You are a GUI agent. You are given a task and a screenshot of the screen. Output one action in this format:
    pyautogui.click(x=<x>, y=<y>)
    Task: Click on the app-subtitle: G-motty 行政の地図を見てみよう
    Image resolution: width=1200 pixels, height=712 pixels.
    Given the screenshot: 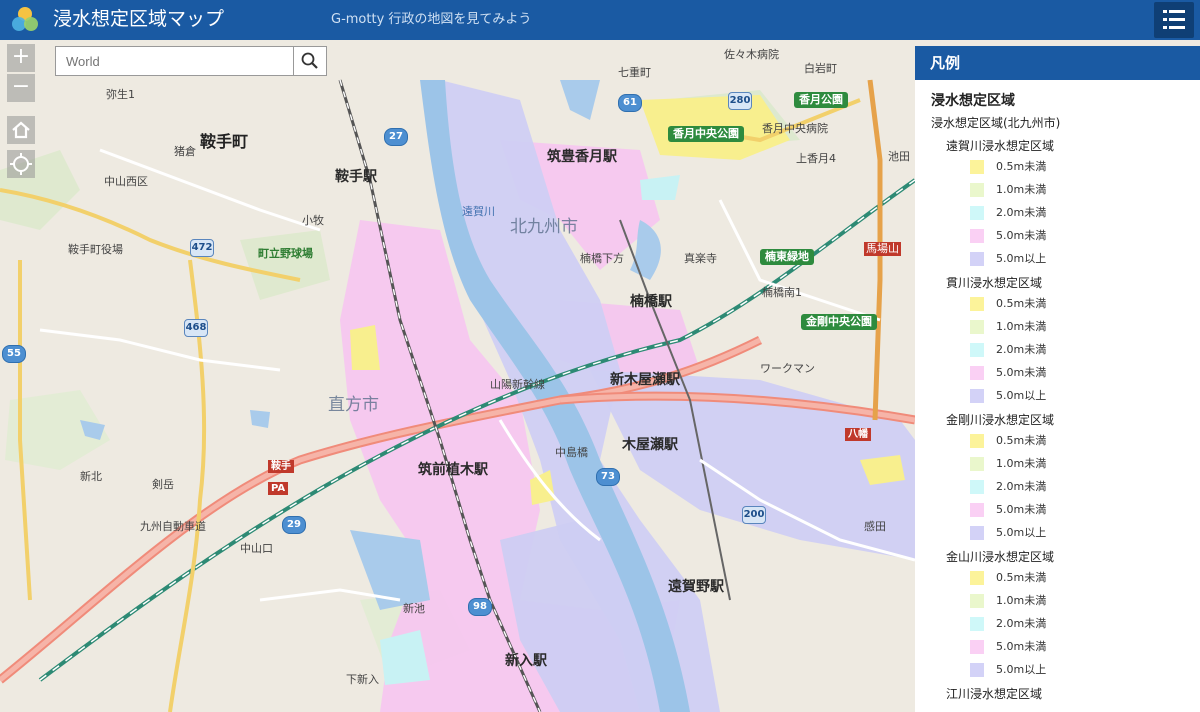 What is the action you would take?
    pyautogui.click(x=431, y=19)
    